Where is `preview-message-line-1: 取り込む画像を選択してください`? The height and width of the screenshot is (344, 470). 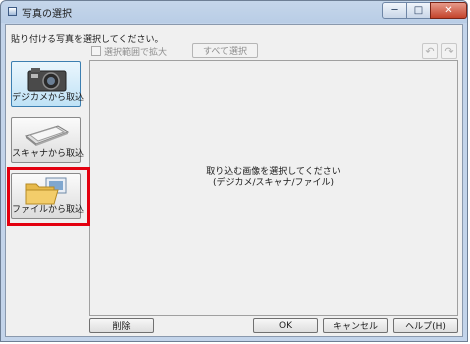
preview-message-line-1: 取り込む画像を選択してください is located at coordinates (273, 172).